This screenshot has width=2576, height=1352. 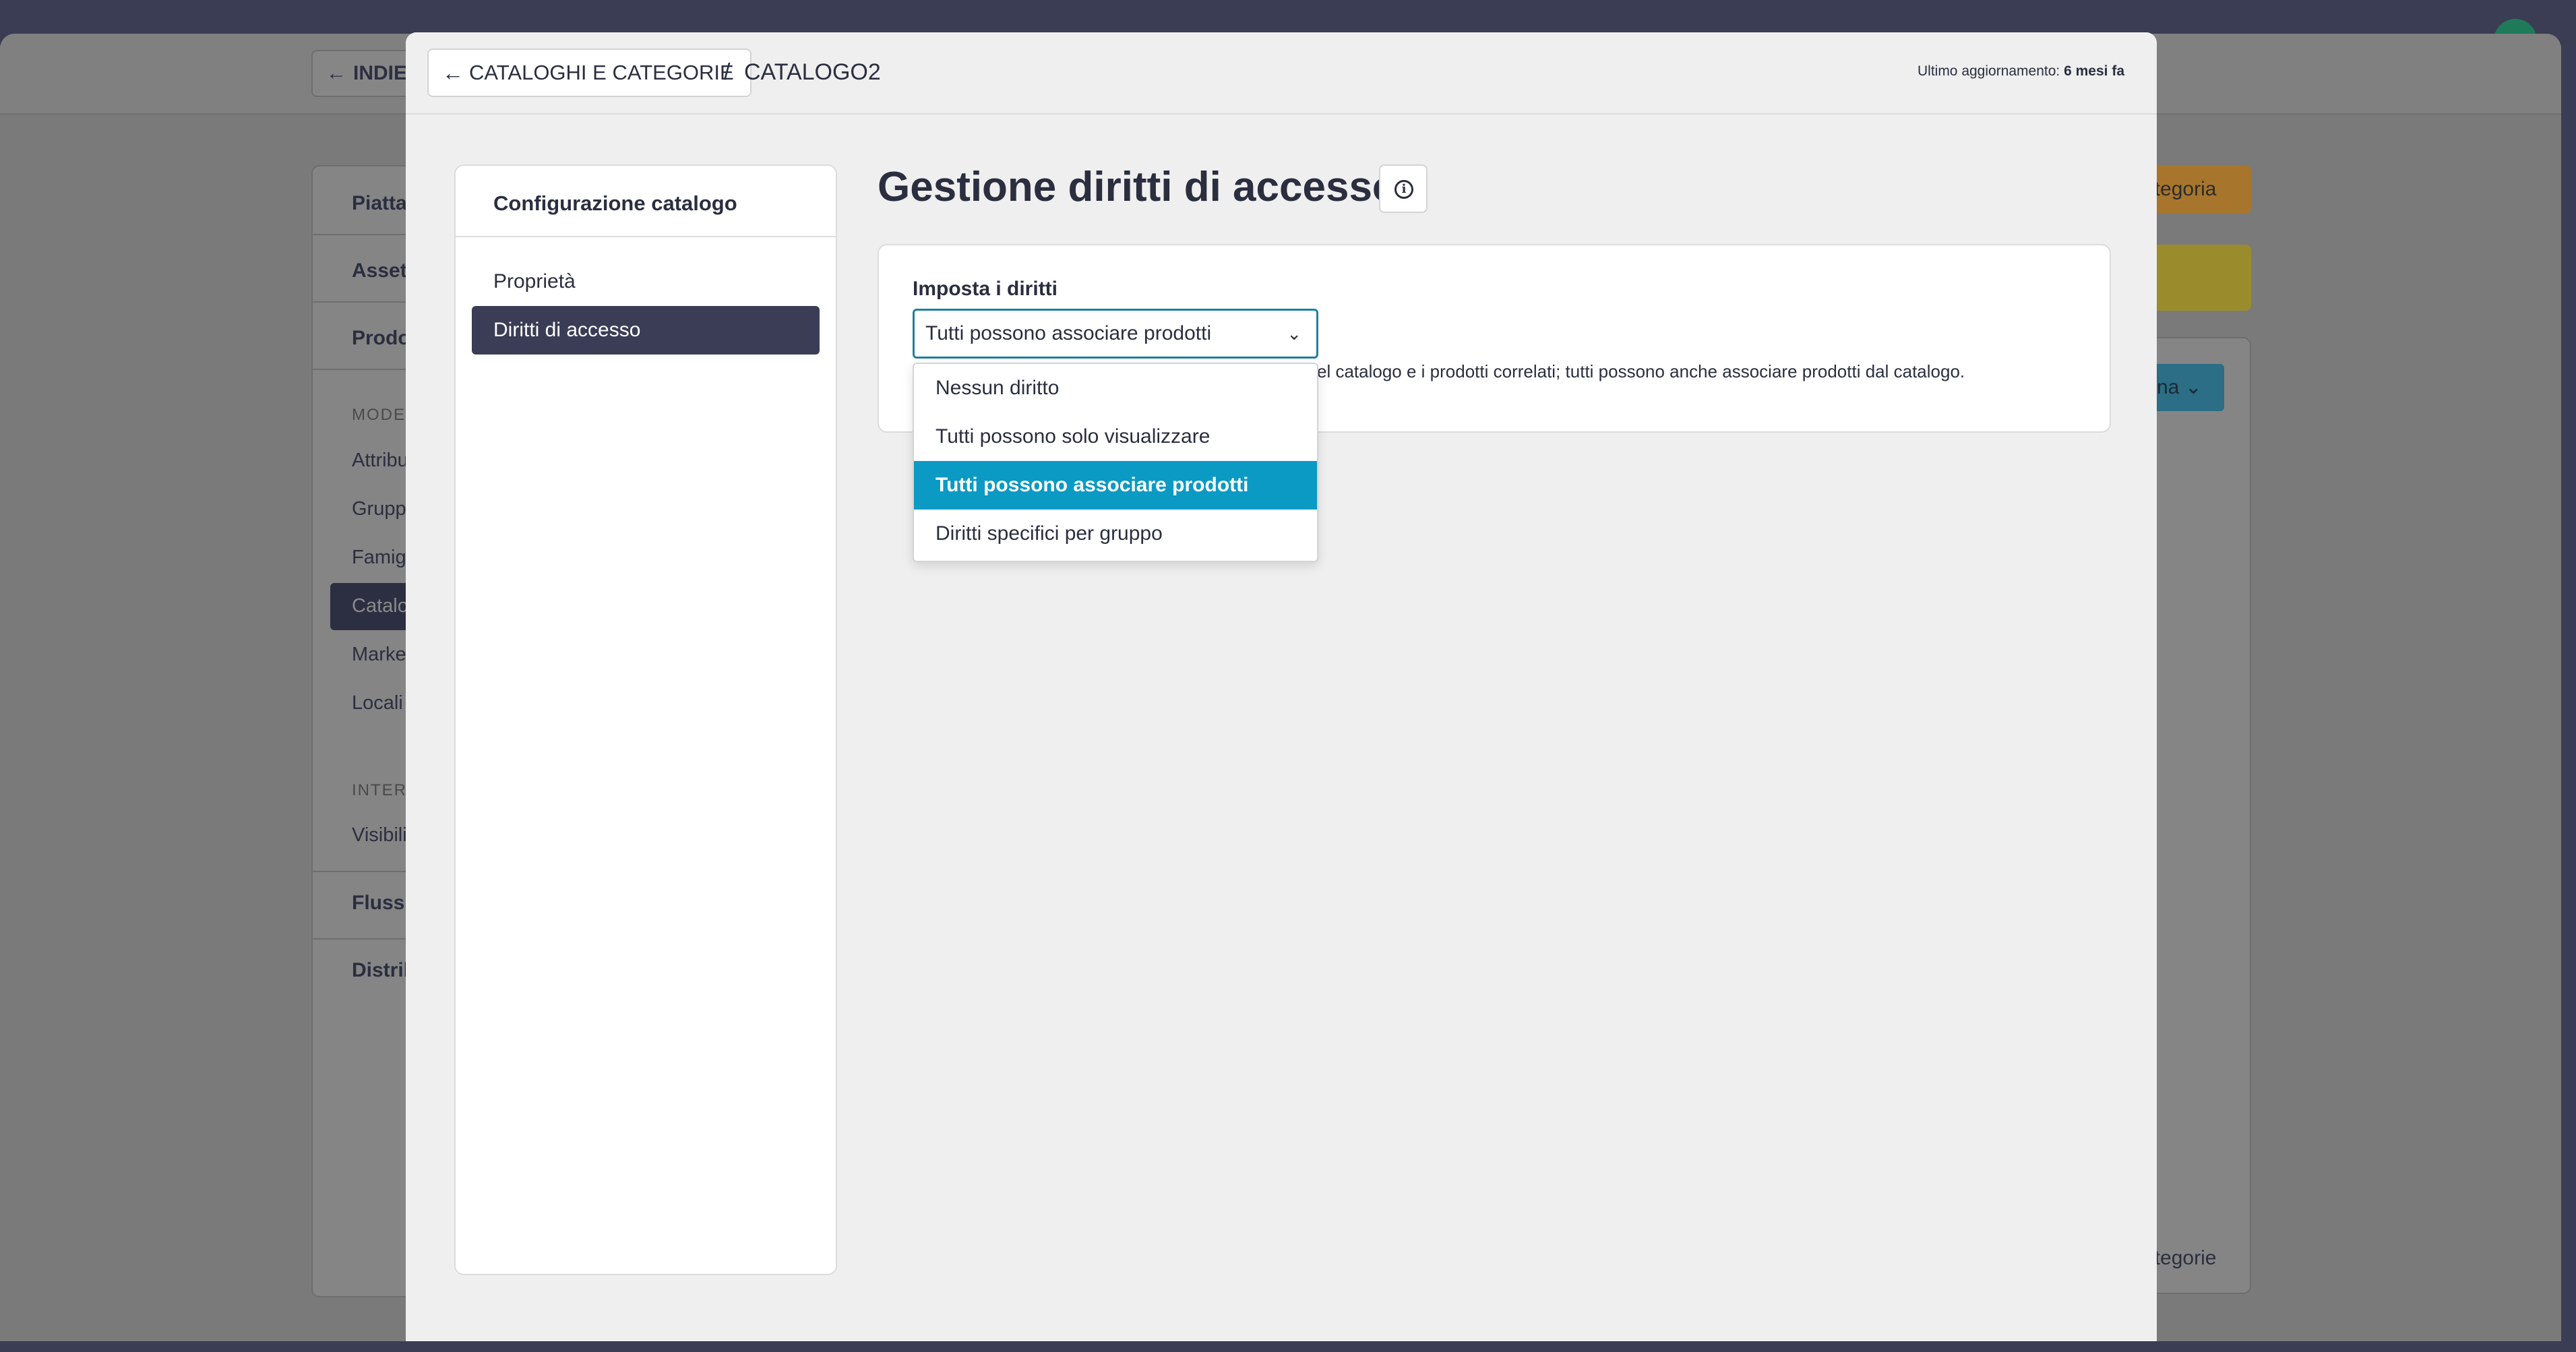 I want to click on background-teal-label: na, so click(x=2168, y=387).